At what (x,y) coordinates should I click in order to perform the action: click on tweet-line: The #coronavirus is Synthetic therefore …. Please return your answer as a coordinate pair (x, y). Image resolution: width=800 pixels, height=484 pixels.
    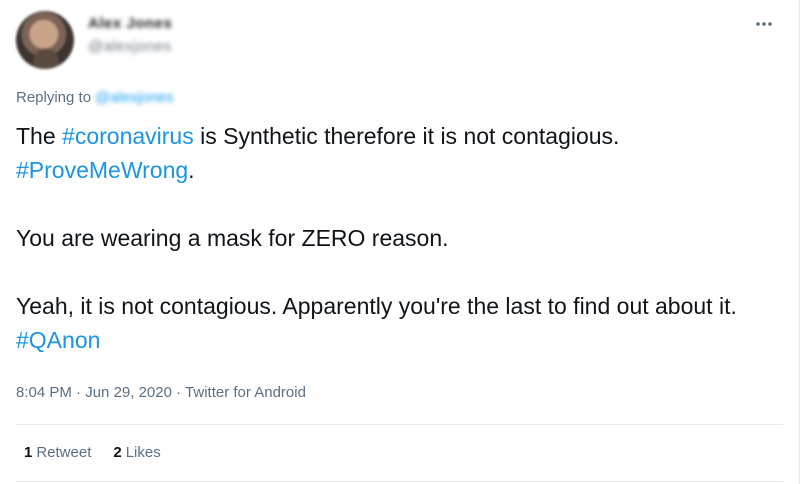
    Looking at the image, I should click on (396, 136).